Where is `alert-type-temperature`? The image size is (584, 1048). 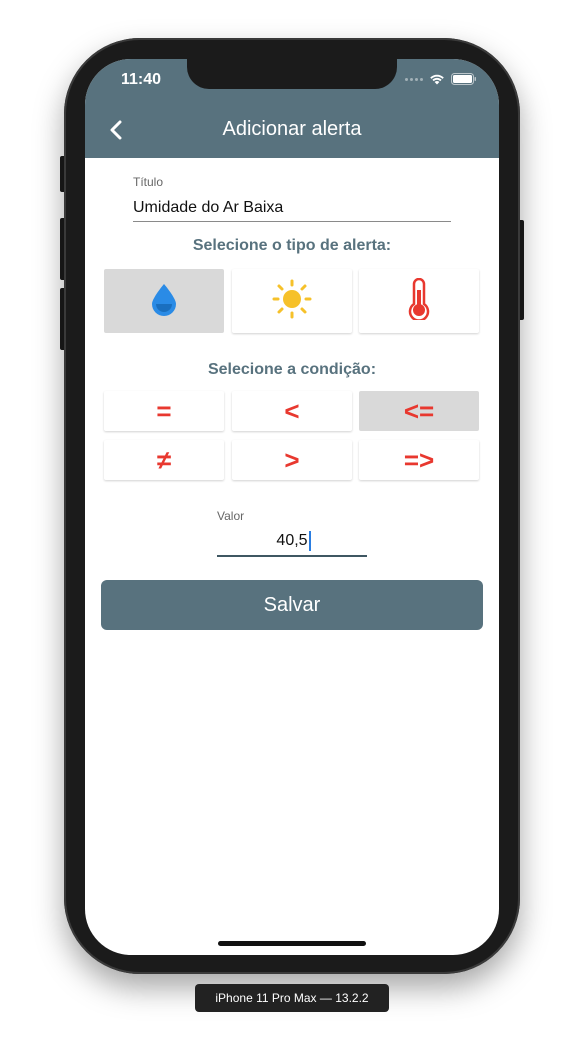 alert-type-temperature is located at coordinates (419, 301).